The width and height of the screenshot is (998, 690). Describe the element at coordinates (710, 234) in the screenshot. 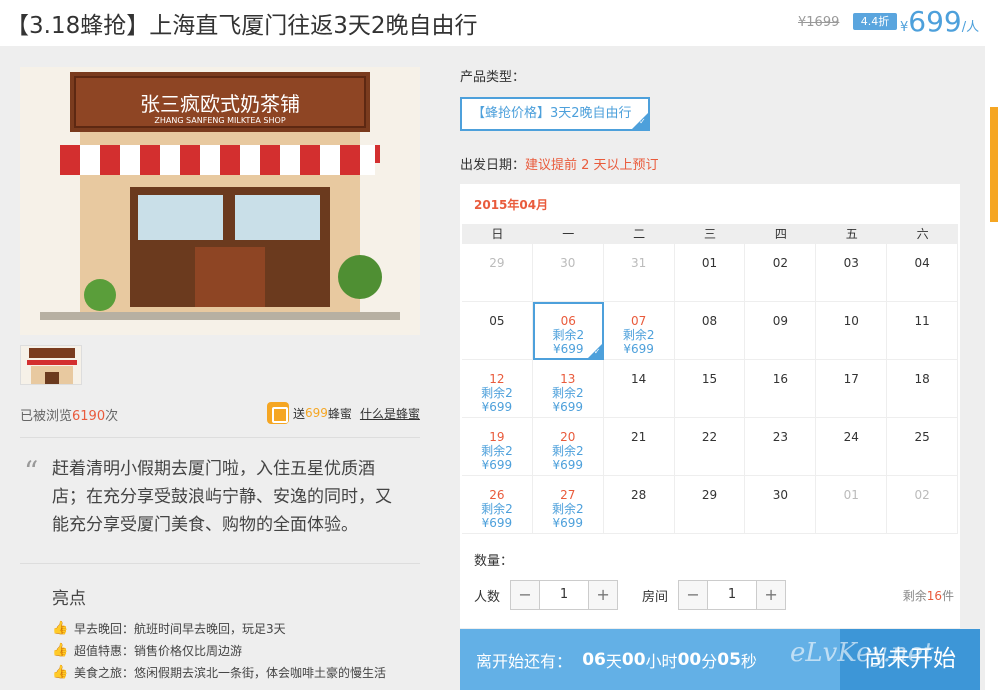

I see `weekday-label: 三` at that location.